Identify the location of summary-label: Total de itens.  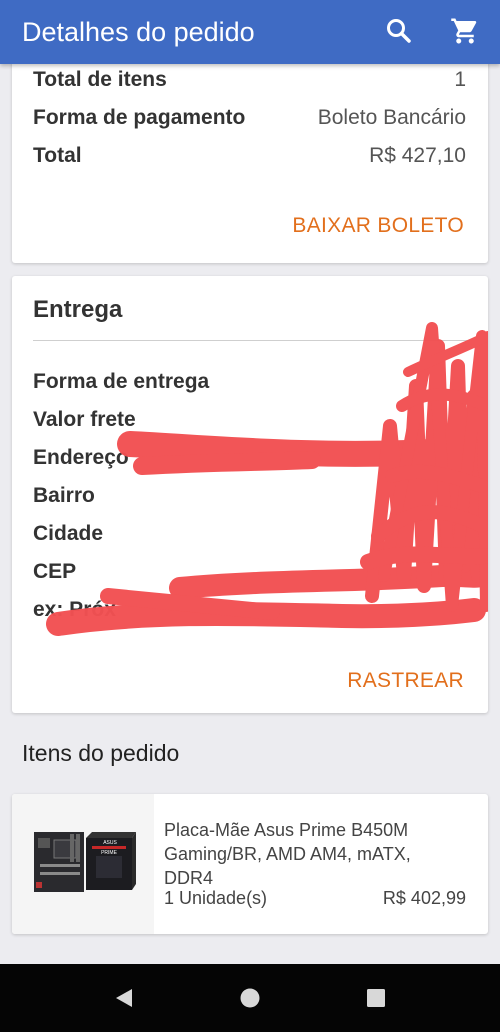
(100, 79).